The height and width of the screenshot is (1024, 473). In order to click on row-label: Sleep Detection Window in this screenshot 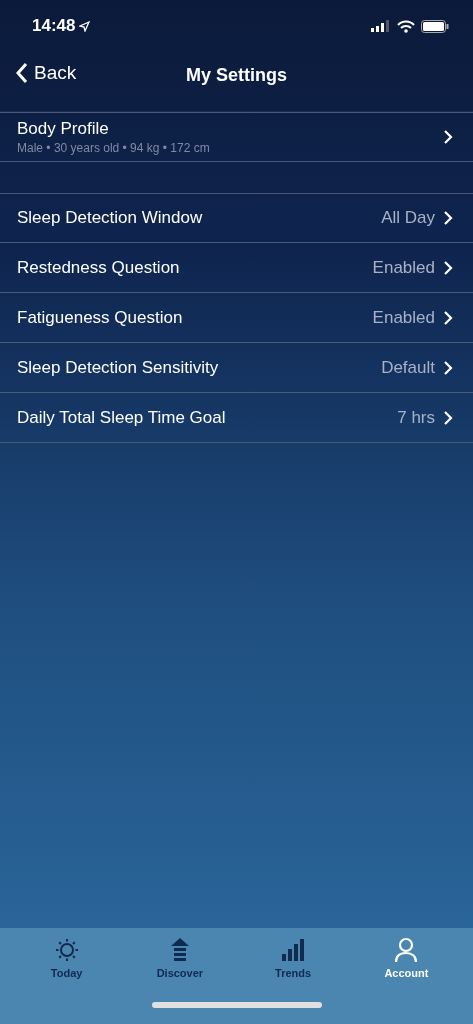, I will do `click(110, 218)`.